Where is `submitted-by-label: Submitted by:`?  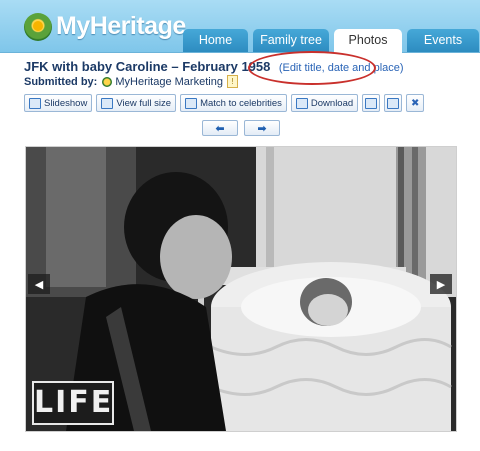
submitted-by-label: Submitted by: is located at coordinates (61, 81).